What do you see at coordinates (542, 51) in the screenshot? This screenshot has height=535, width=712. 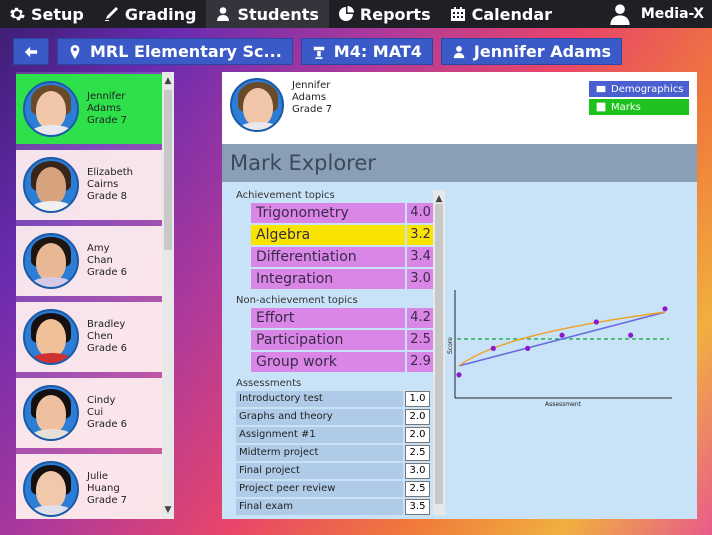 I see `breadcrumb-student-label: Jennifer Adams` at bounding box center [542, 51].